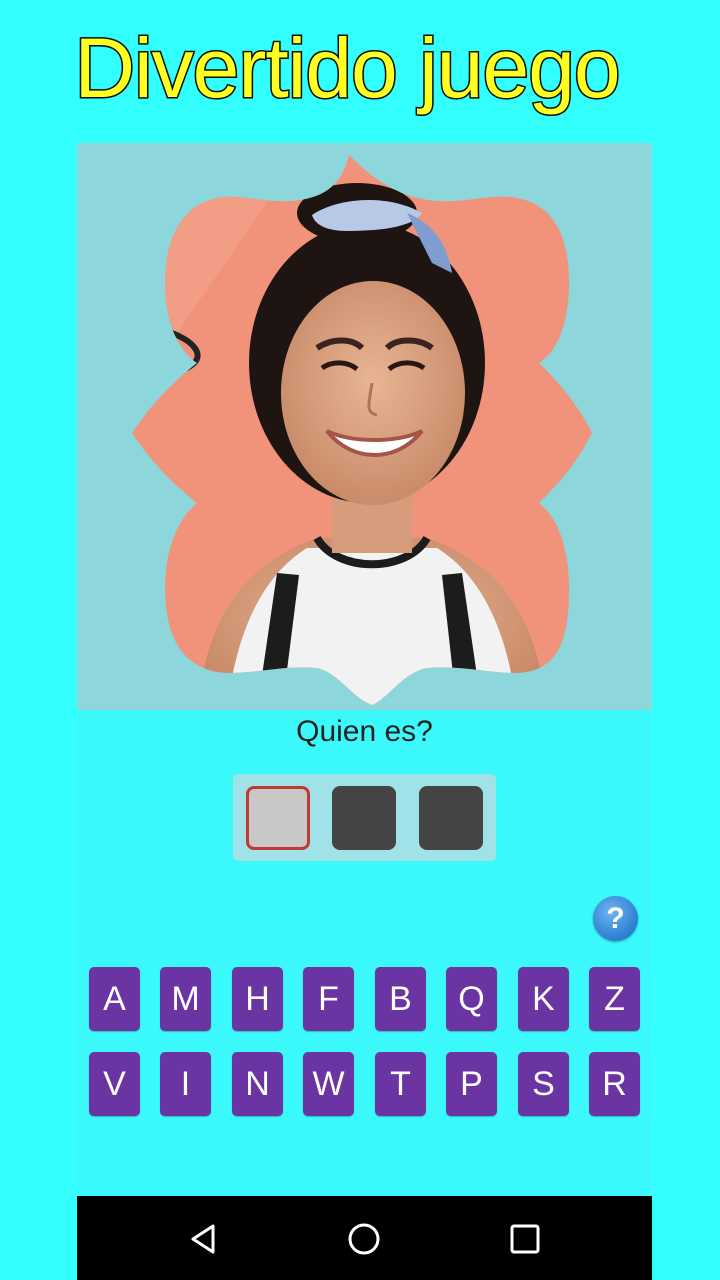  Describe the element at coordinates (328, 999) in the screenshot. I see `letter-key: F` at that location.